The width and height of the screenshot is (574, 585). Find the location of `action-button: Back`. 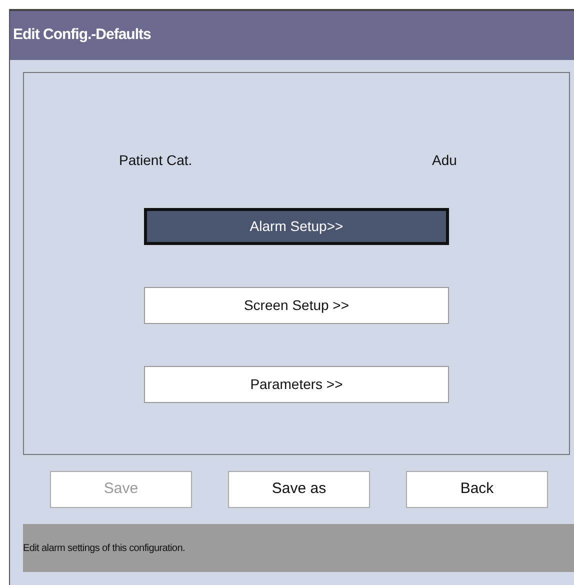

action-button: Back is located at coordinates (477, 489).